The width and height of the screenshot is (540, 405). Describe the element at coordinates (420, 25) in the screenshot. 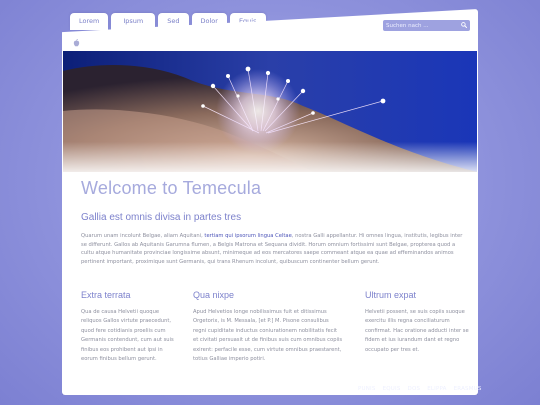

I see `search-input` at that location.